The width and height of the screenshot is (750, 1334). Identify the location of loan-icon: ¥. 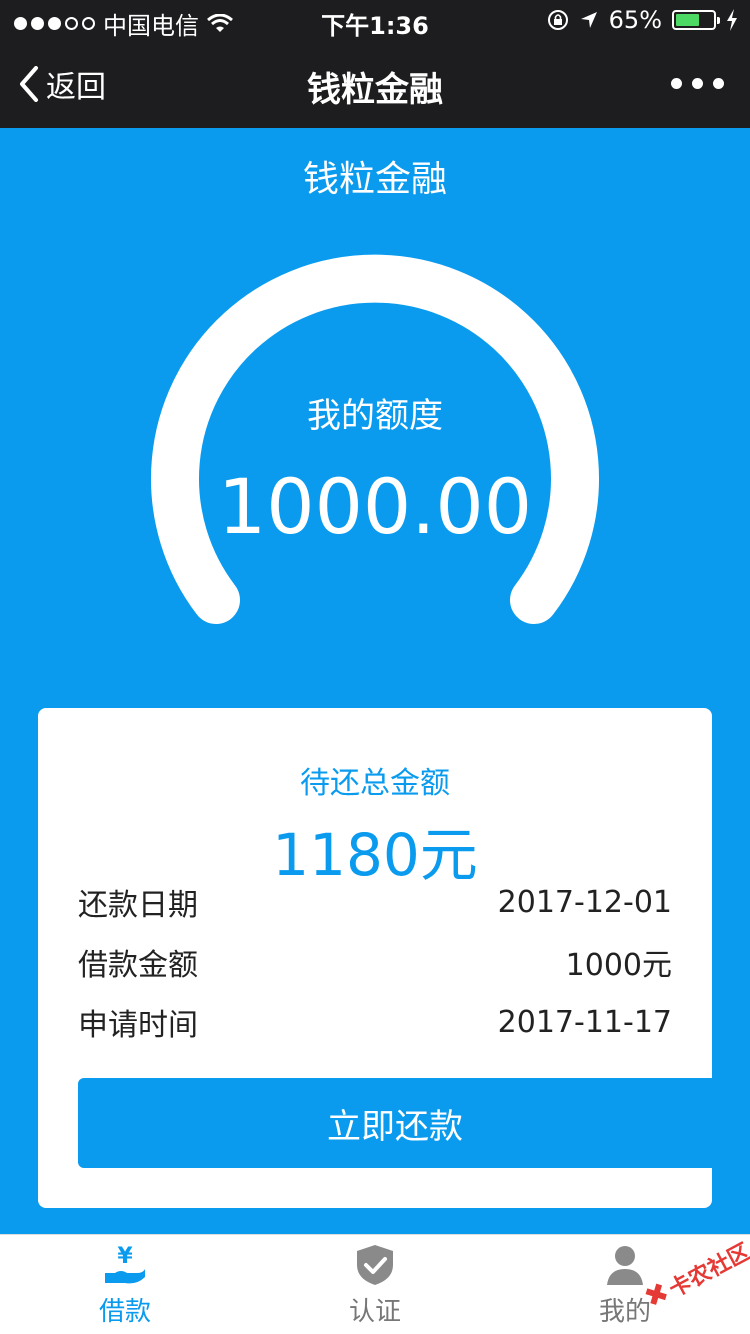
(125, 1264).